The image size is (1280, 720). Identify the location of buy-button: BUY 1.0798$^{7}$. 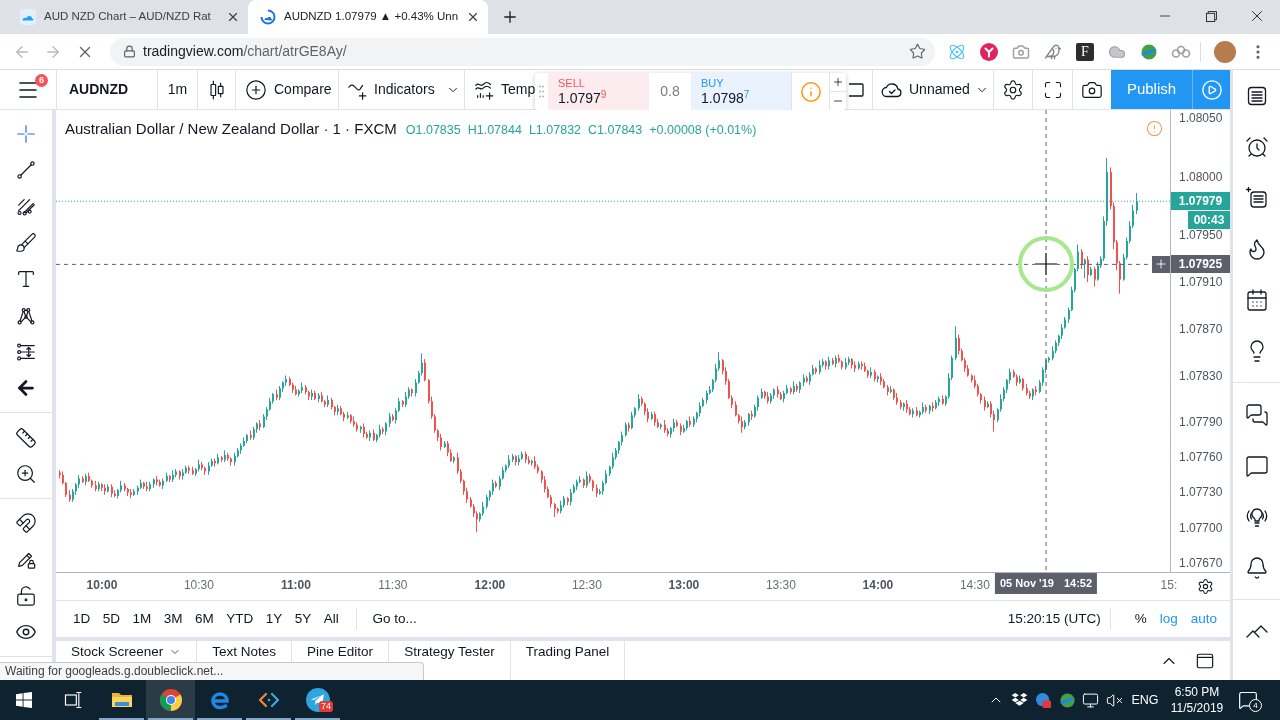
(741, 91).